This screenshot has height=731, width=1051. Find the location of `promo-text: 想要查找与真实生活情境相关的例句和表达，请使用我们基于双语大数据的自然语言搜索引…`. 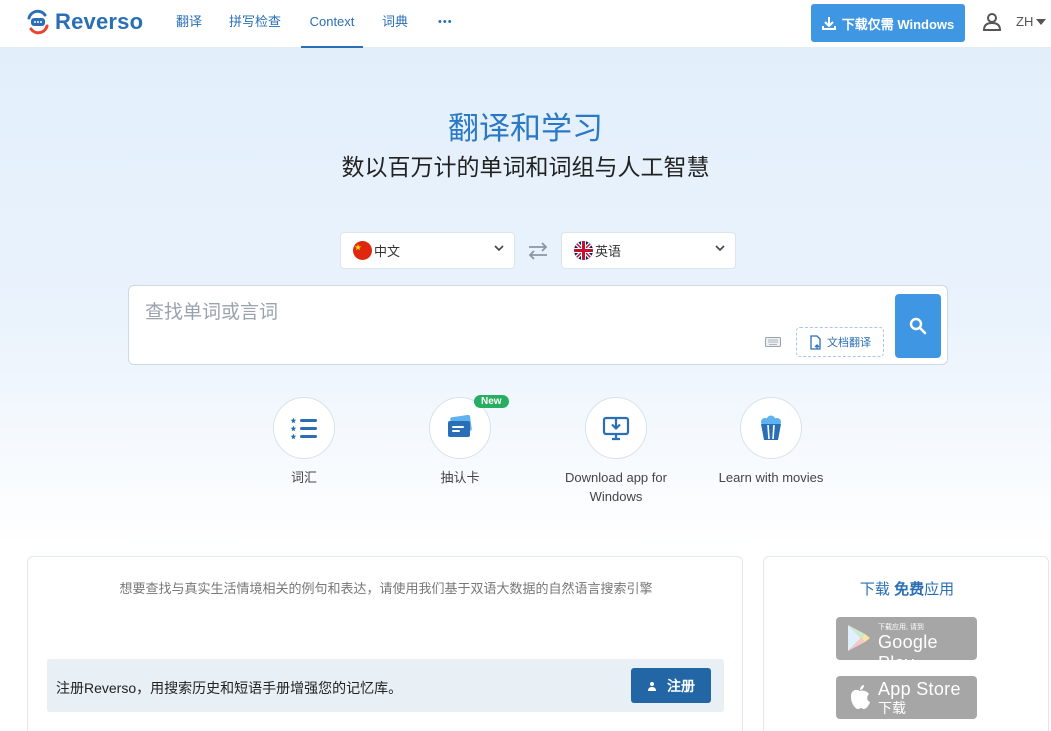

promo-text: 想要查找与真实生活情境相关的例句和表达，请使用我们基于双语大数据的自然语言搜索引… is located at coordinates (386, 588).